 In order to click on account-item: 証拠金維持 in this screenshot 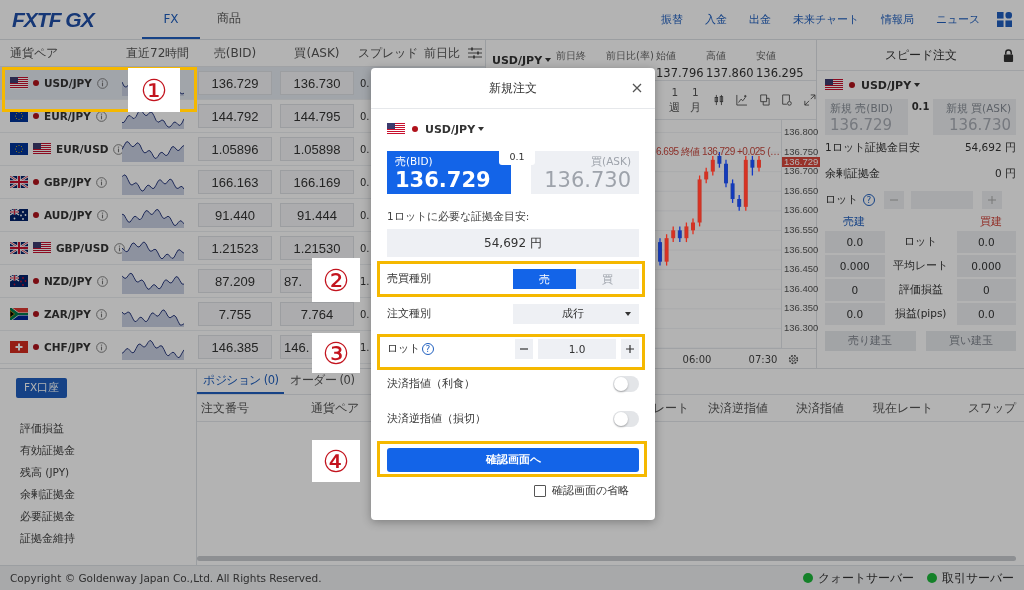, I will do `click(48, 539)`.